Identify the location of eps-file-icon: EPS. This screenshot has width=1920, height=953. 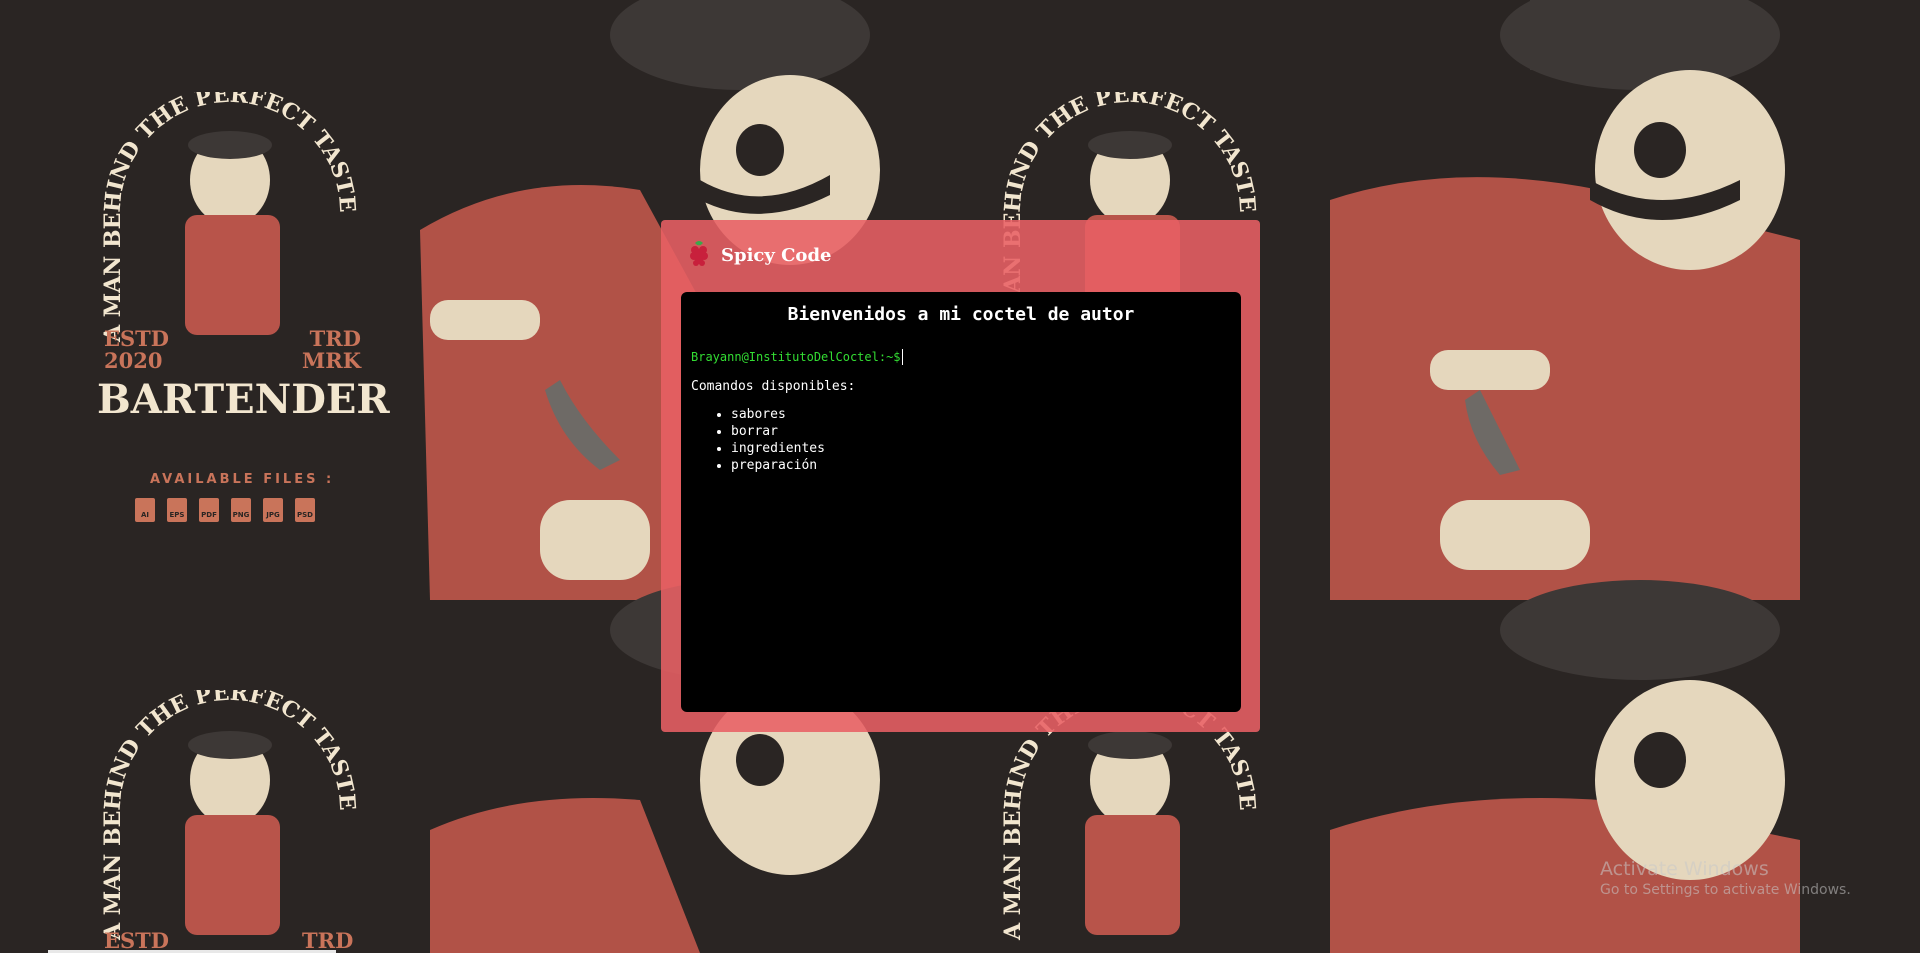
(177, 510).